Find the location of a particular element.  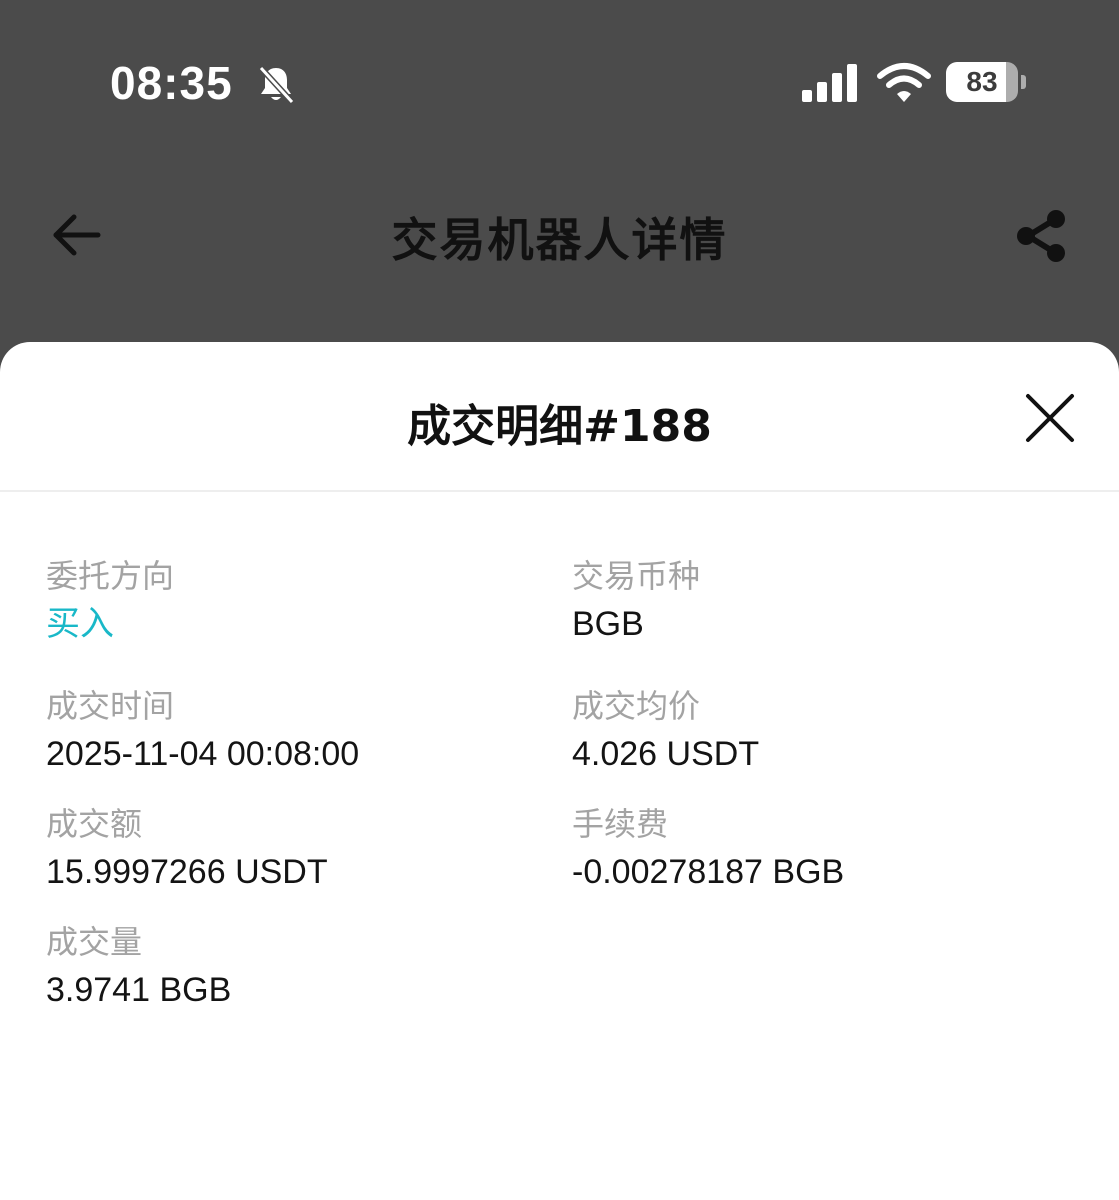

nav-header: 交易机器人详情 is located at coordinates (559, 235).